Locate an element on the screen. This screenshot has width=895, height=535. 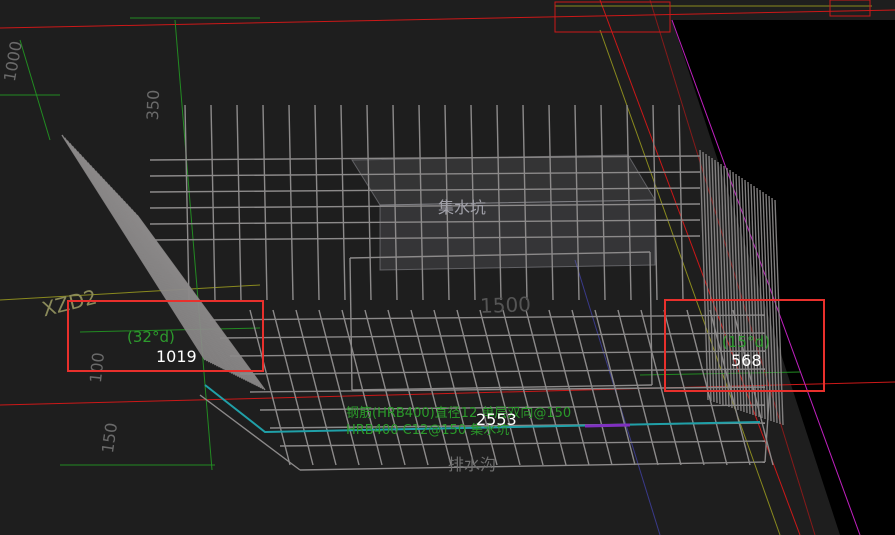
rebar-base-edge is located at coordinates (532, 466).